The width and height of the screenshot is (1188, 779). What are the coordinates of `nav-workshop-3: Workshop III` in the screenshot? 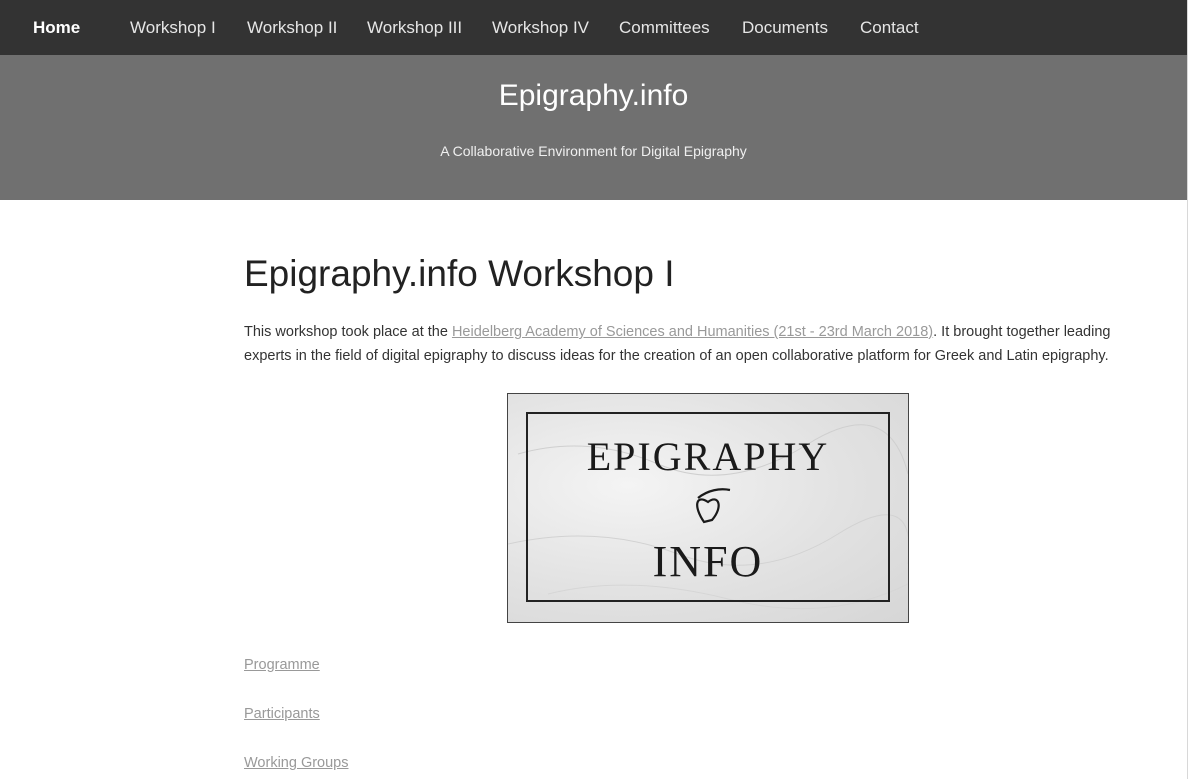 It's located at (414, 27).